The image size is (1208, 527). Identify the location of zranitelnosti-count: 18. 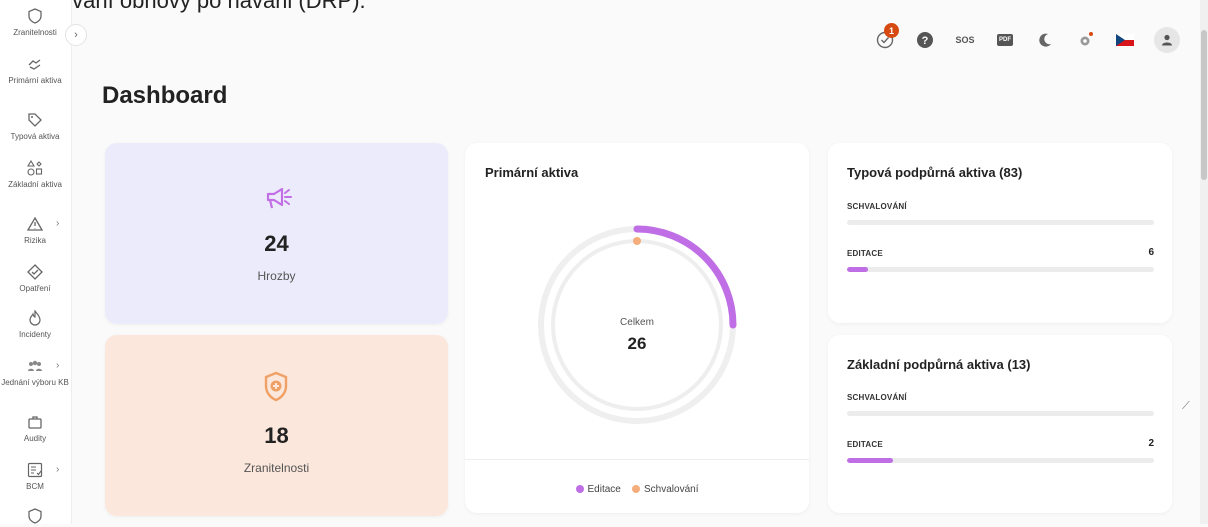
(276, 435).